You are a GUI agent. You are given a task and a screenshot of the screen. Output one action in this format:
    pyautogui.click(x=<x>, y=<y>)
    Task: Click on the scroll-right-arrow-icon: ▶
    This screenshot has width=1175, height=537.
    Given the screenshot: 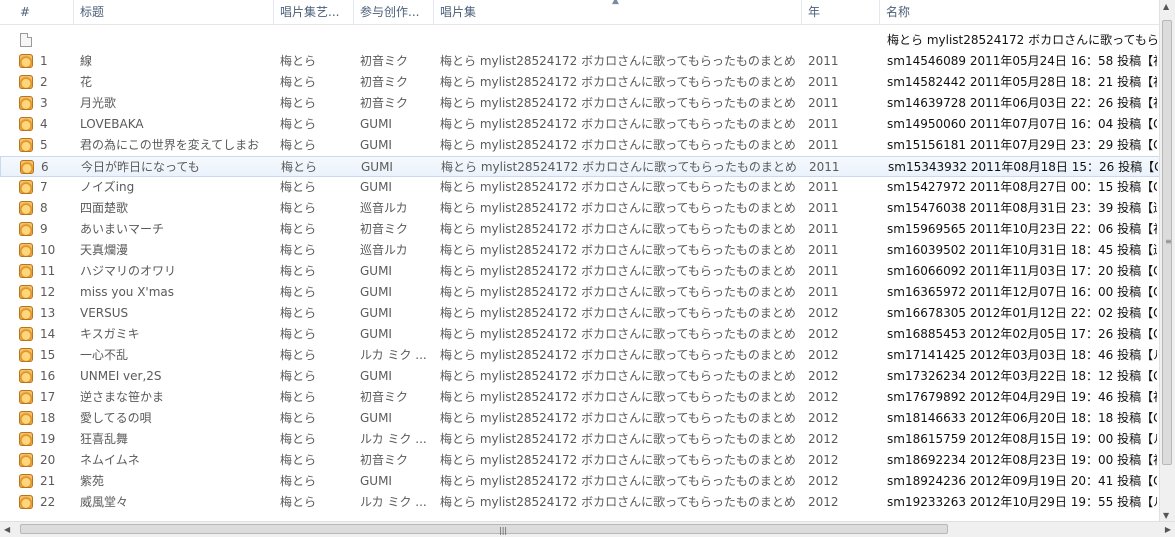 What is the action you would take?
    pyautogui.click(x=1168, y=529)
    